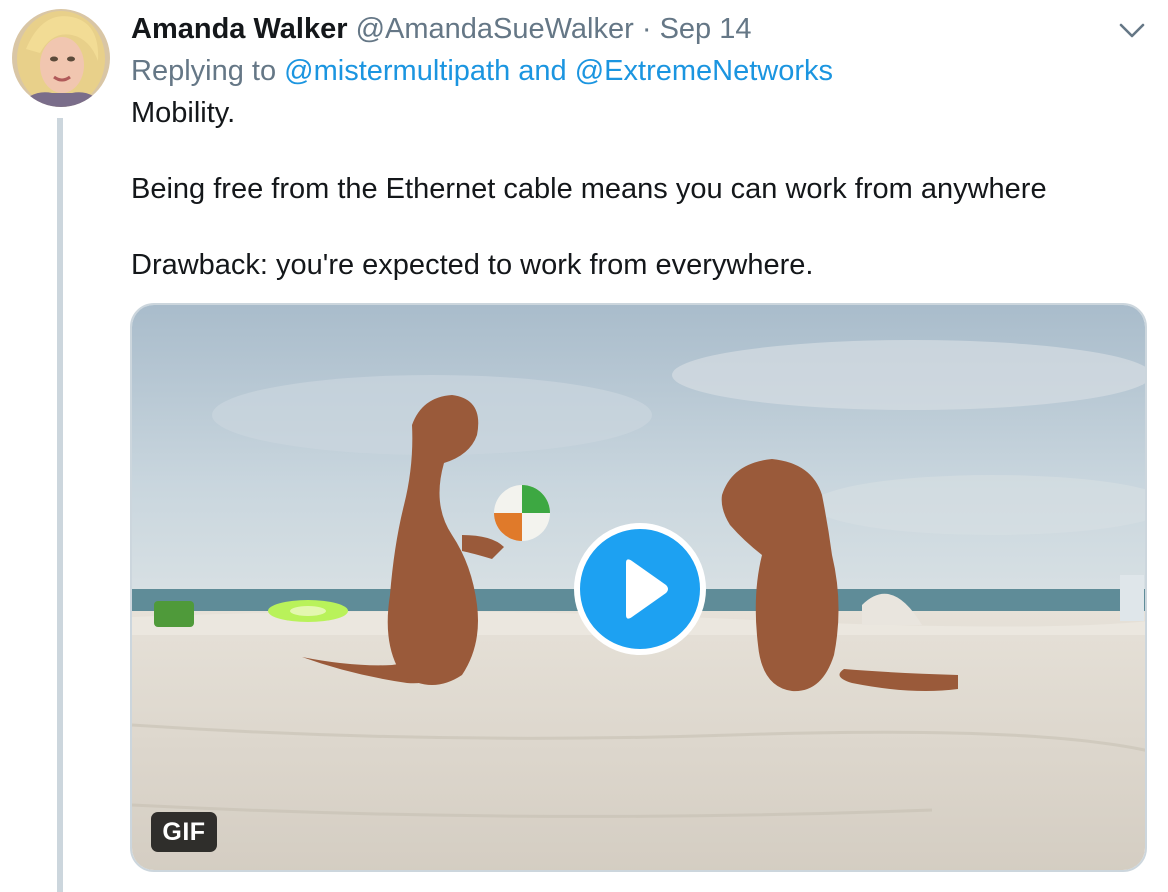 The height and width of the screenshot is (892, 1168). What do you see at coordinates (184, 832) in the screenshot?
I see `gif-badge: GIF` at bounding box center [184, 832].